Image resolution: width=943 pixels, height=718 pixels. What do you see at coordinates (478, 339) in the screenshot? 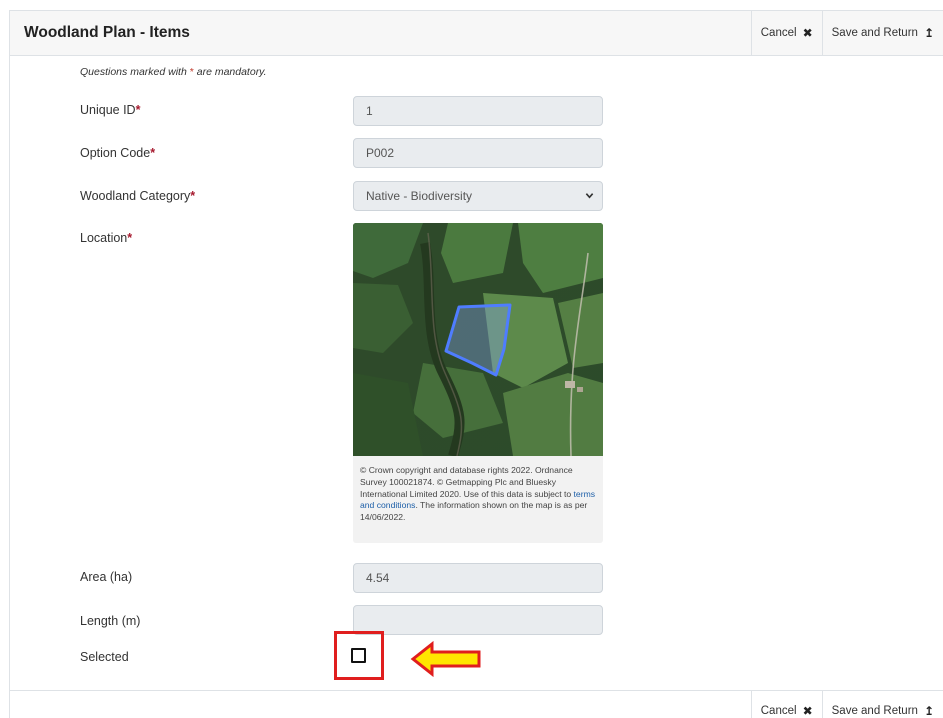
I see `aerial-map-image` at bounding box center [478, 339].